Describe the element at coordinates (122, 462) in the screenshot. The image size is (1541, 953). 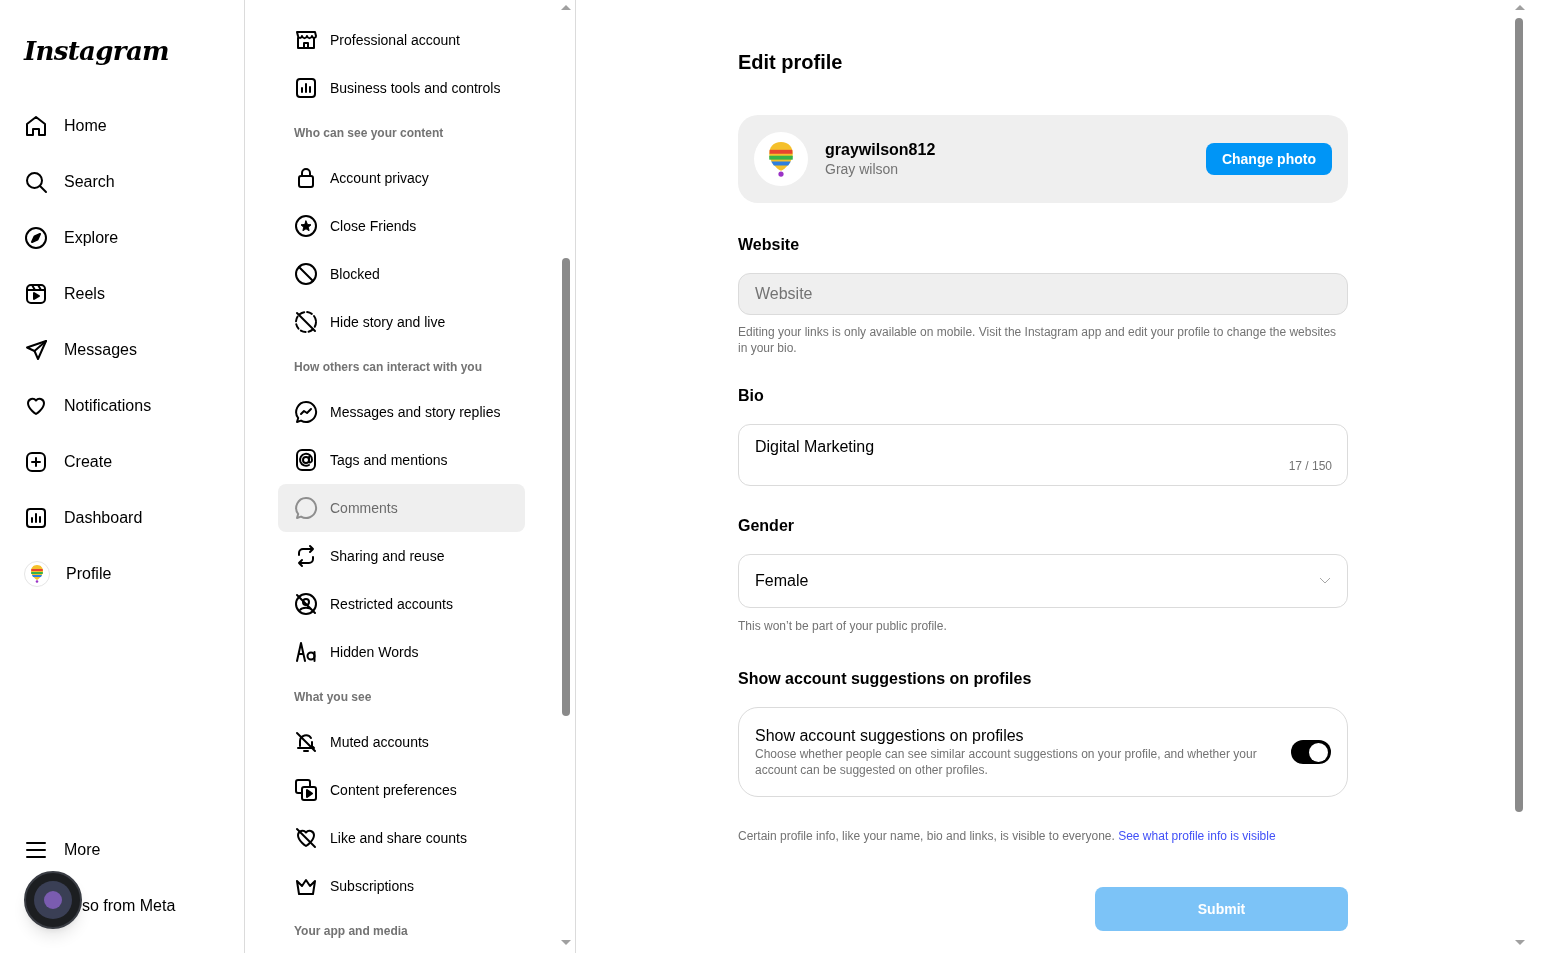
I see `nav-item: Create` at that location.